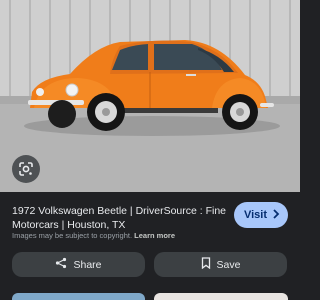  I want to click on visit-label: Visit, so click(255, 215).